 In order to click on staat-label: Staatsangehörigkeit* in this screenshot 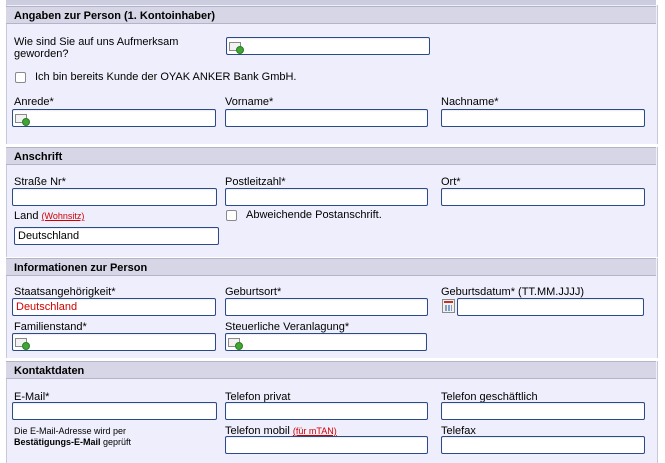, I will do `click(65, 292)`.